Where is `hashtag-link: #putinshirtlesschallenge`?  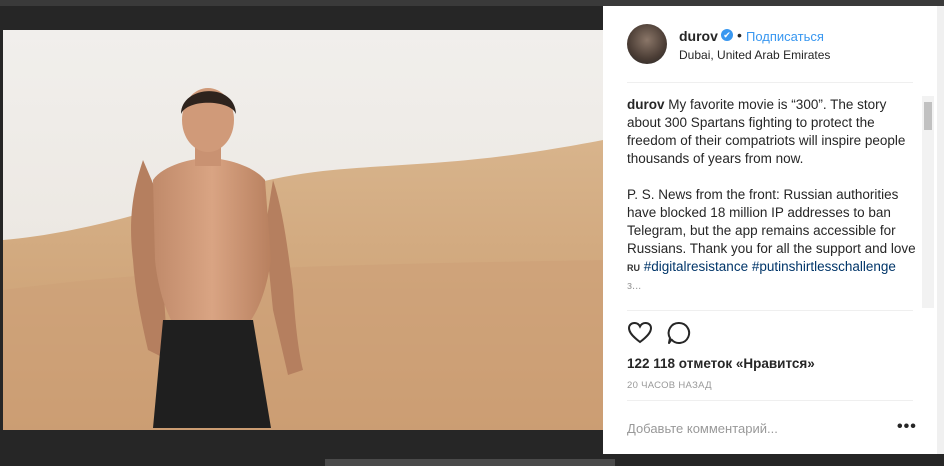
hashtag-link: #putinshirtlesschallenge is located at coordinates (824, 266).